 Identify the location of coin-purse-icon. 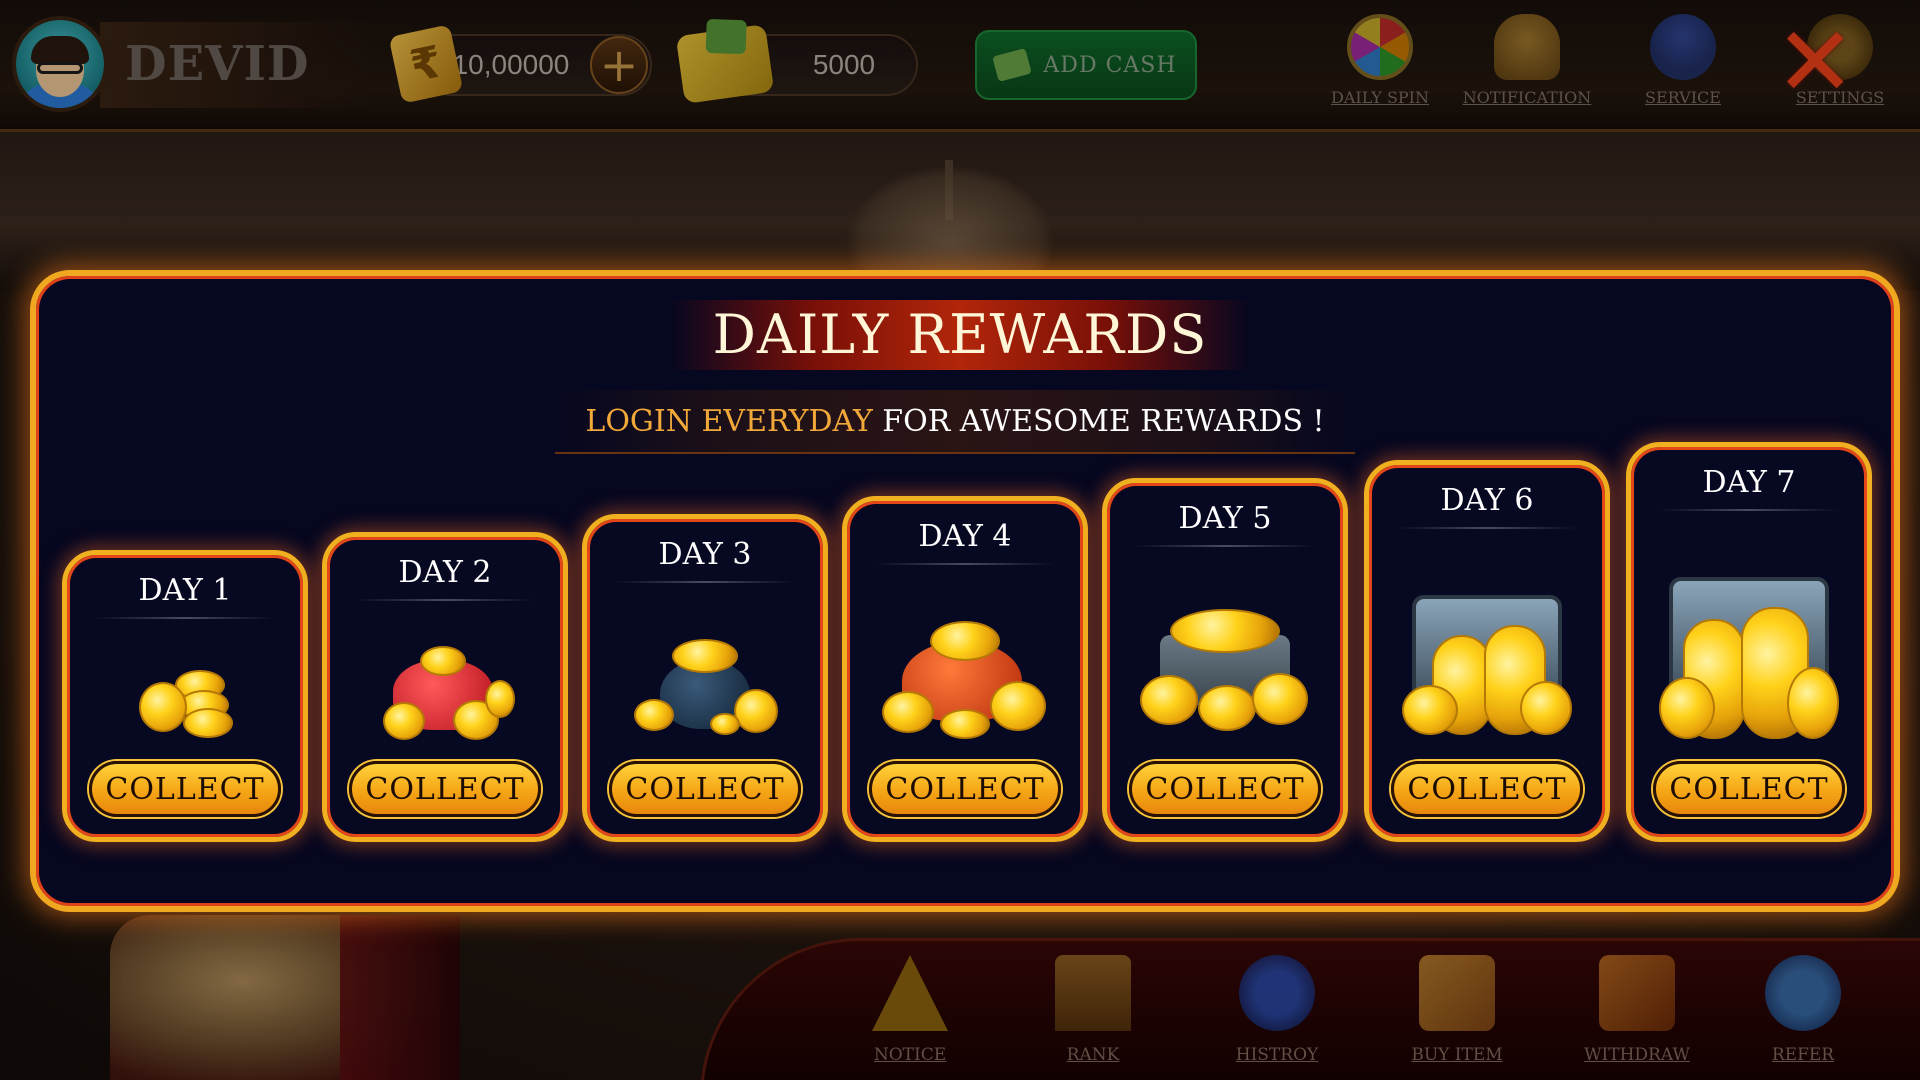
(445, 692).